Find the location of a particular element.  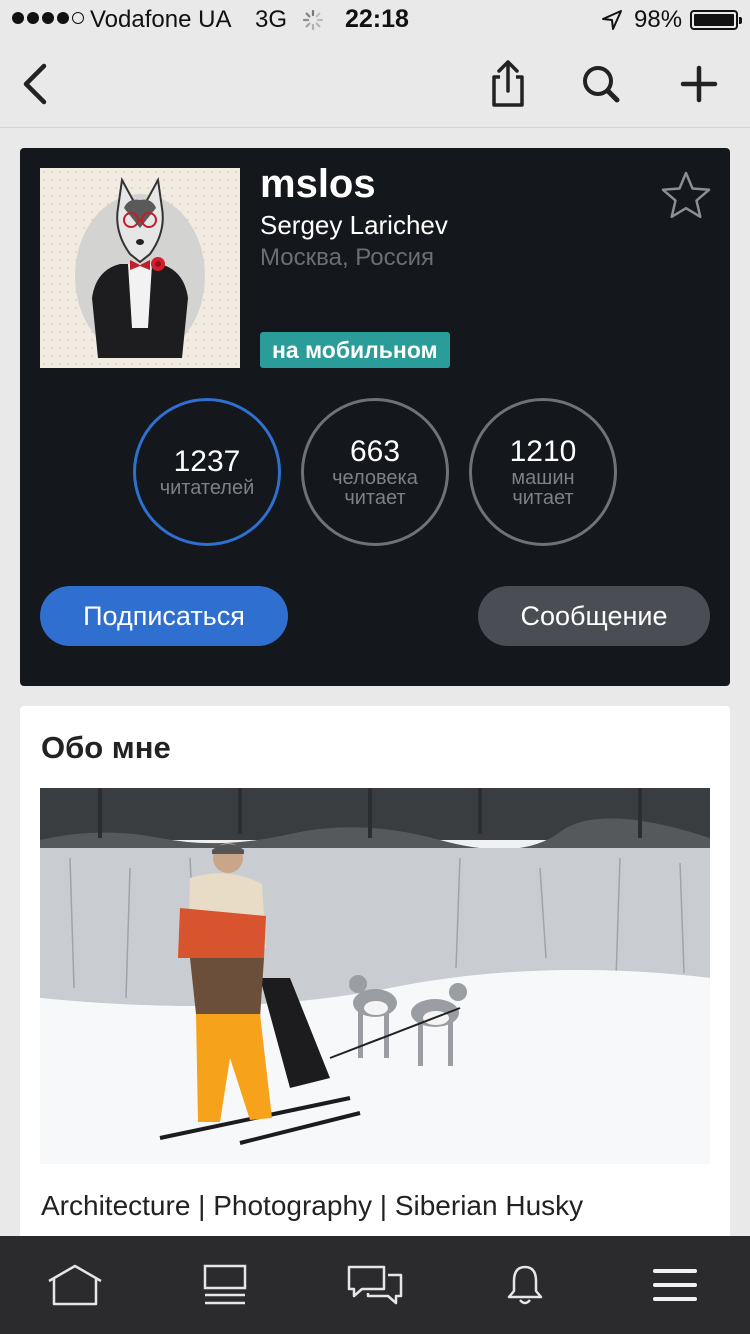

about-title: Обо мне is located at coordinates (106, 747).